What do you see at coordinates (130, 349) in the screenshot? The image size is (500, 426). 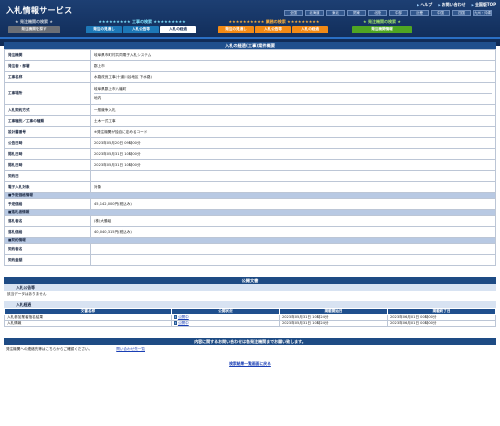 I see `contact-list-link: 問い合わせ先一覧` at bounding box center [130, 349].